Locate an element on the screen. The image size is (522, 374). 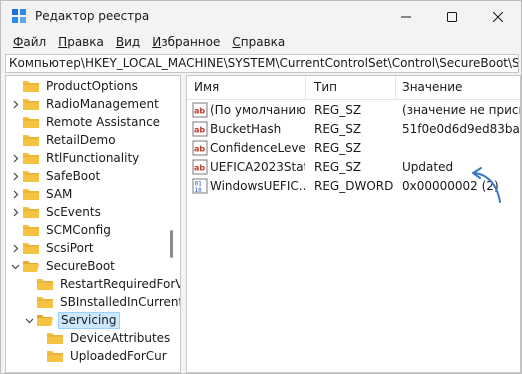
minimize-button is located at coordinates (406, 16).